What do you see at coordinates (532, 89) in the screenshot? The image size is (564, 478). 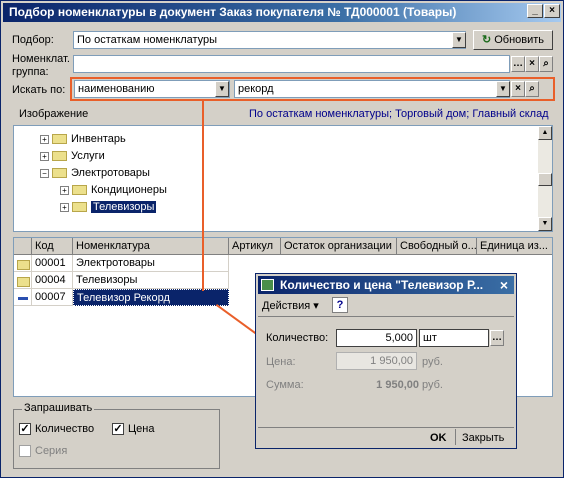 I see `search-query-search-icon: ⌕` at bounding box center [532, 89].